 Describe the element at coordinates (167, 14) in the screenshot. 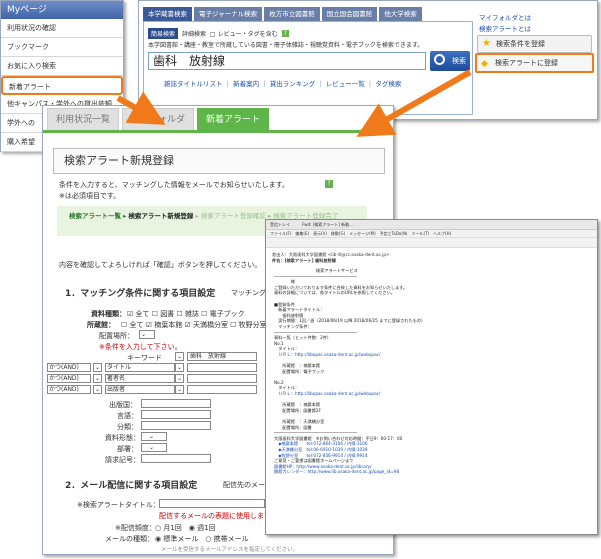

I see `tab-local-catalog: 本学蔵書検索` at that location.